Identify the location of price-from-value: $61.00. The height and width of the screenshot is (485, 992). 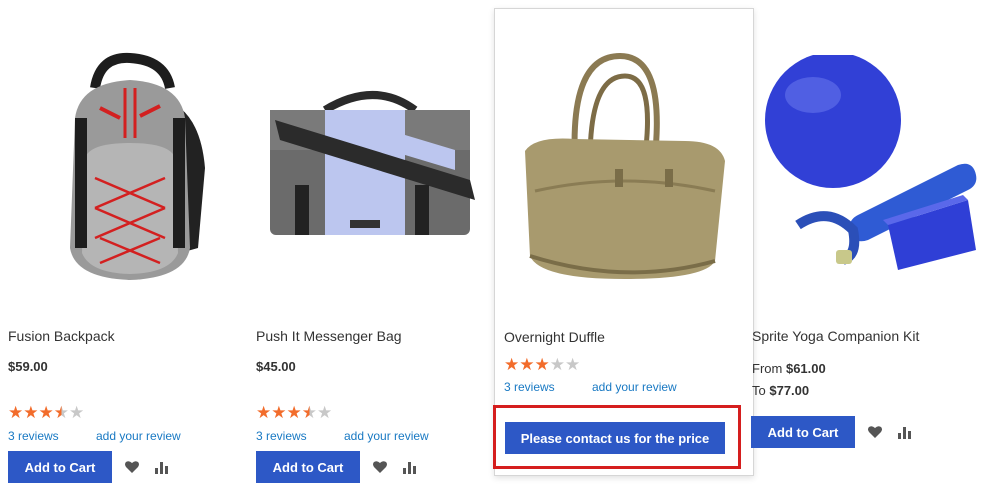
(805, 368).